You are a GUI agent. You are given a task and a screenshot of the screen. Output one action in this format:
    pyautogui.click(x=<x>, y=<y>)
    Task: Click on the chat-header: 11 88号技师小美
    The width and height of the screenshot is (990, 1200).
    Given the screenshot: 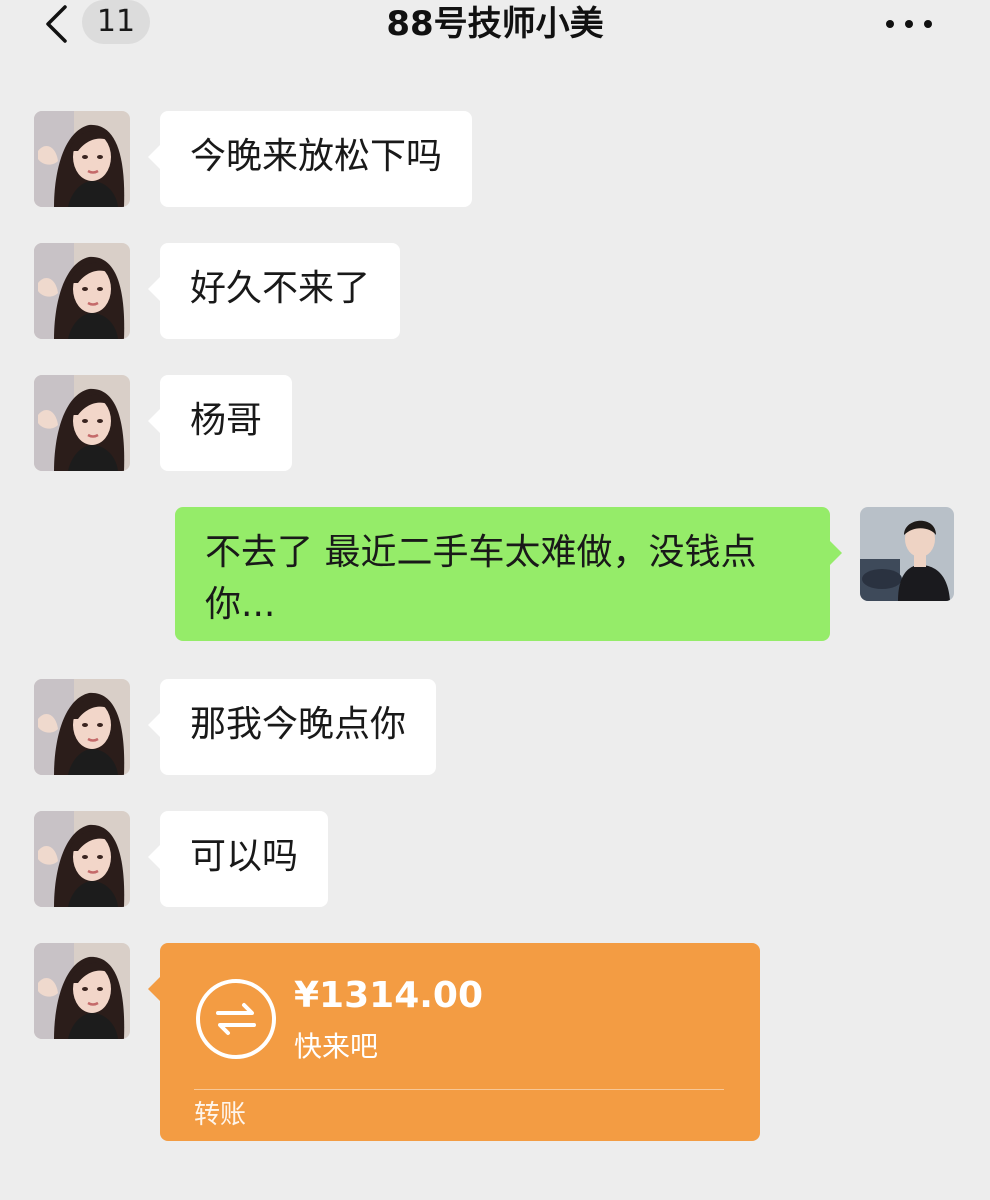 What is the action you would take?
    pyautogui.click(x=495, y=31)
    